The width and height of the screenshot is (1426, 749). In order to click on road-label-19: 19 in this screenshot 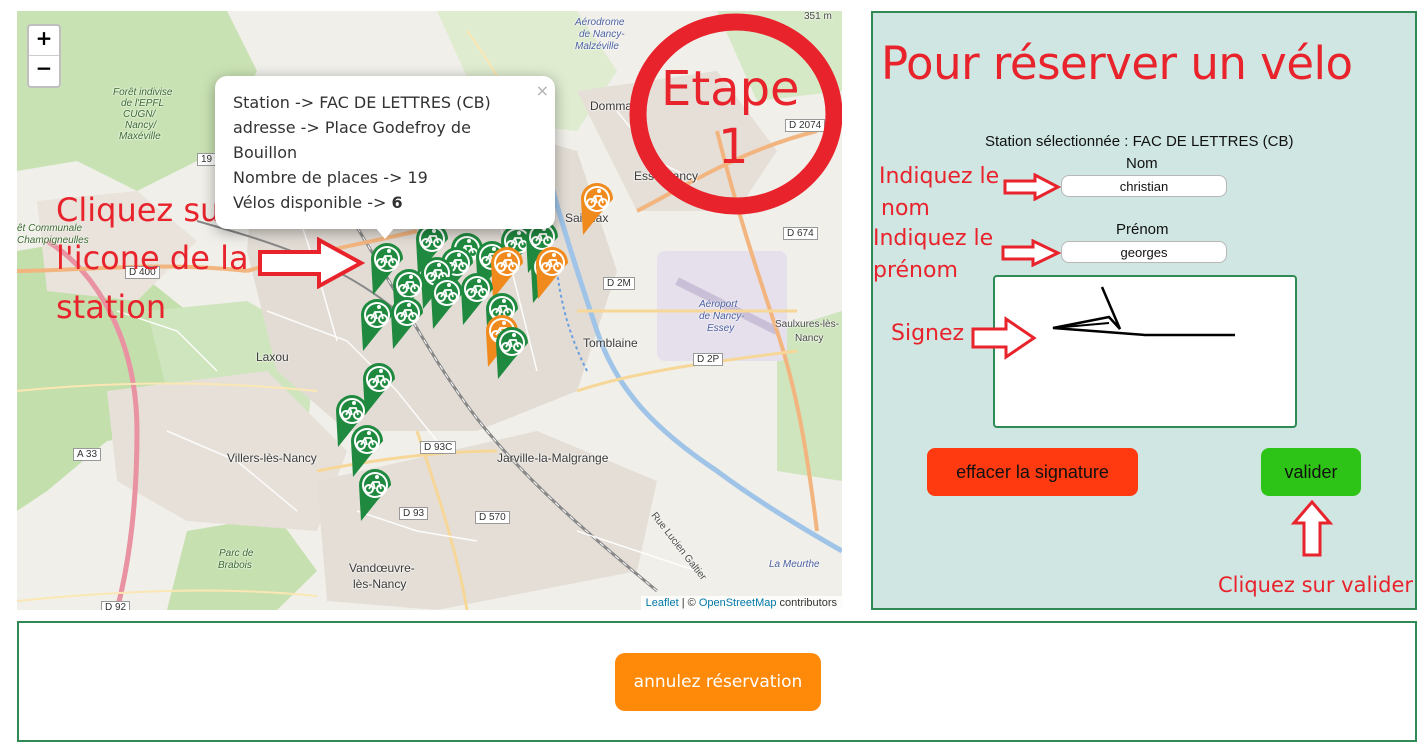, I will do `click(207, 159)`.